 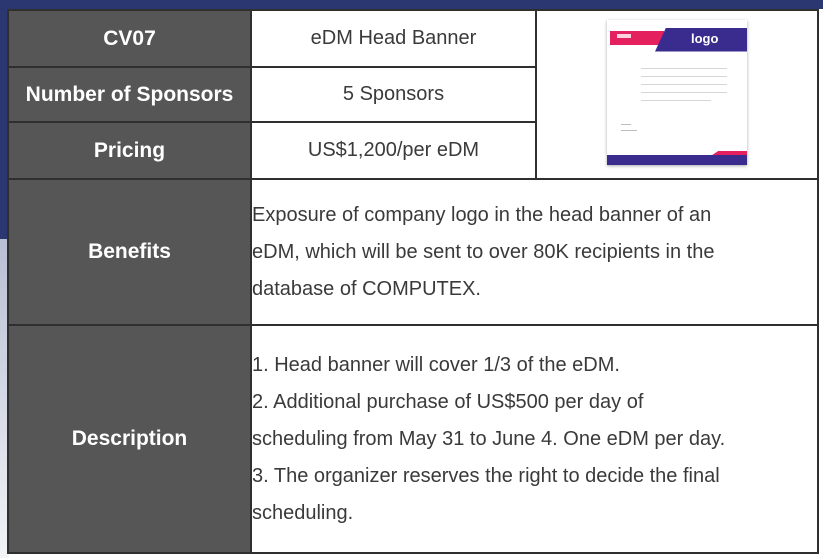 What do you see at coordinates (366, 288) in the screenshot?
I see `benefits-line: database of COMPUTEX.` at bounding box center [366, 288].